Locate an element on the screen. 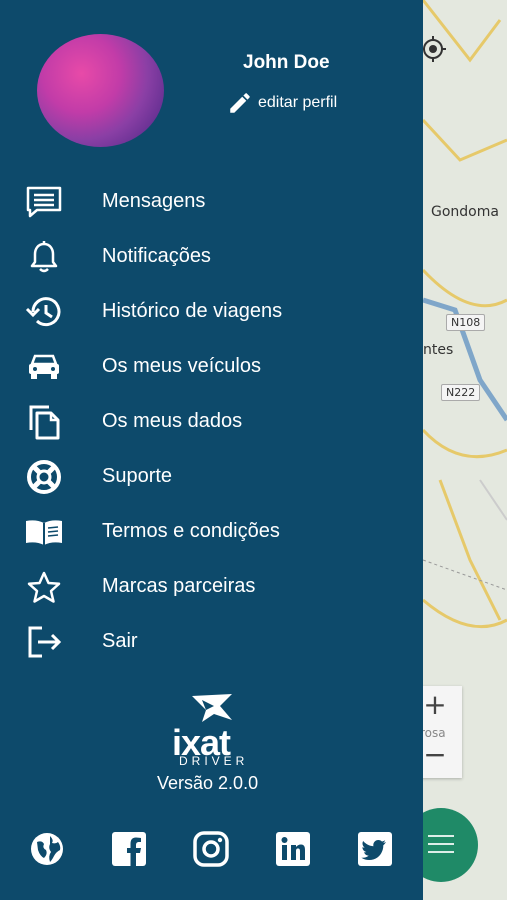 This screenshot has width=507, height=900. bell-icon is located at coordinates (44, 257).